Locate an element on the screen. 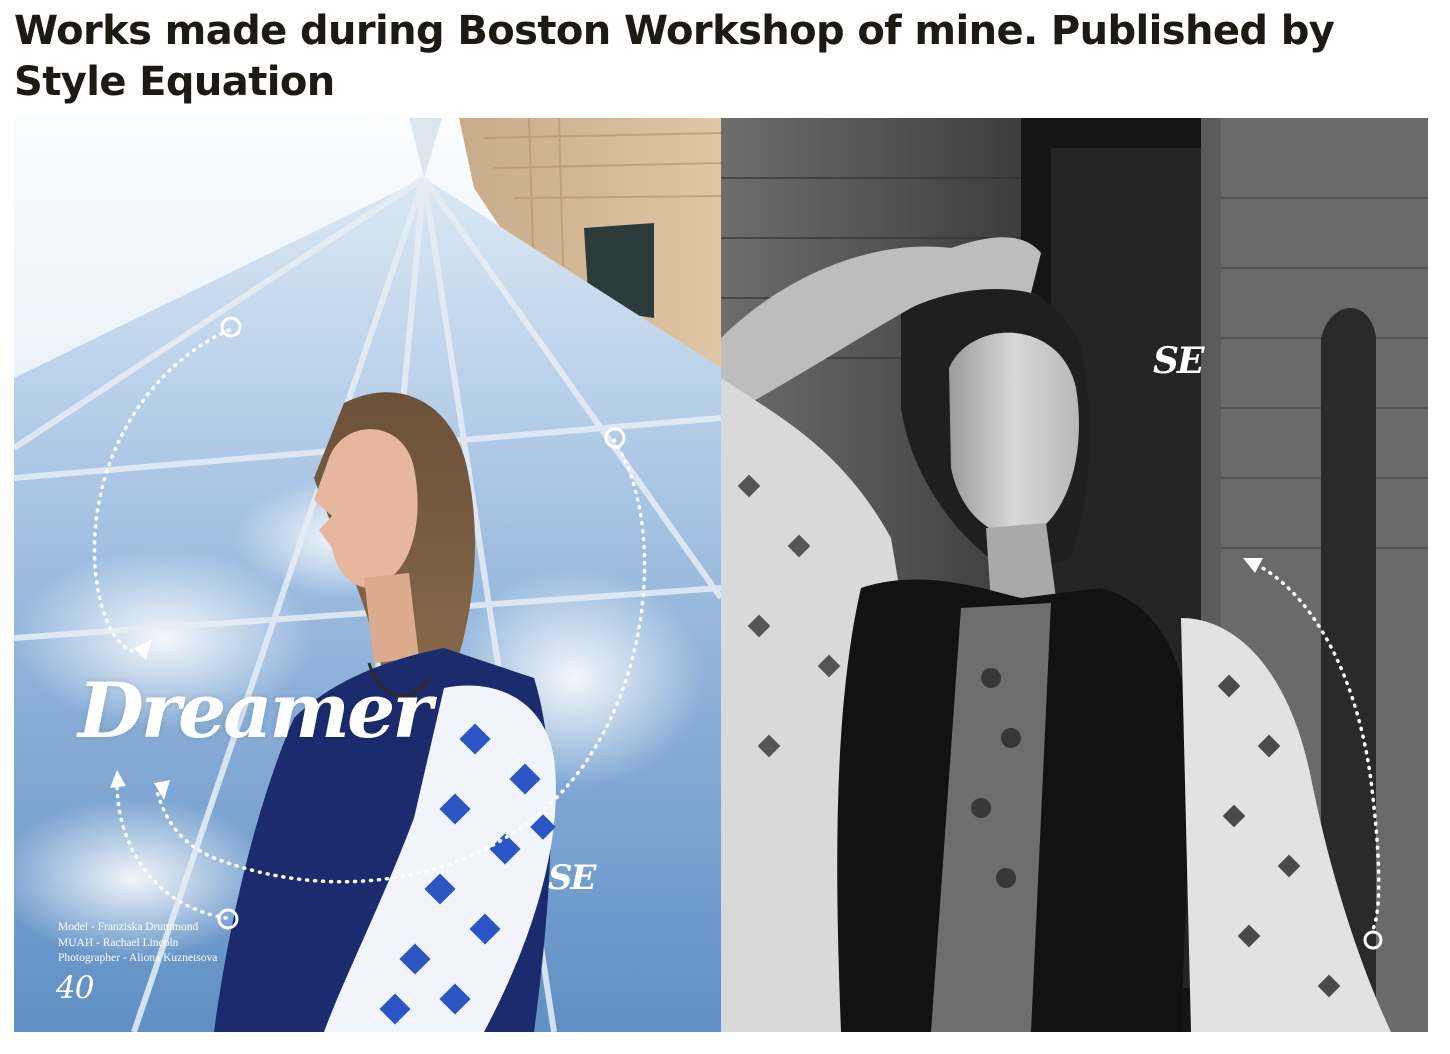 Image resolution: width=1450 pixels, height=1054 pixels. dreamer-headline: Dreamer is located at coordinates (255, 710).